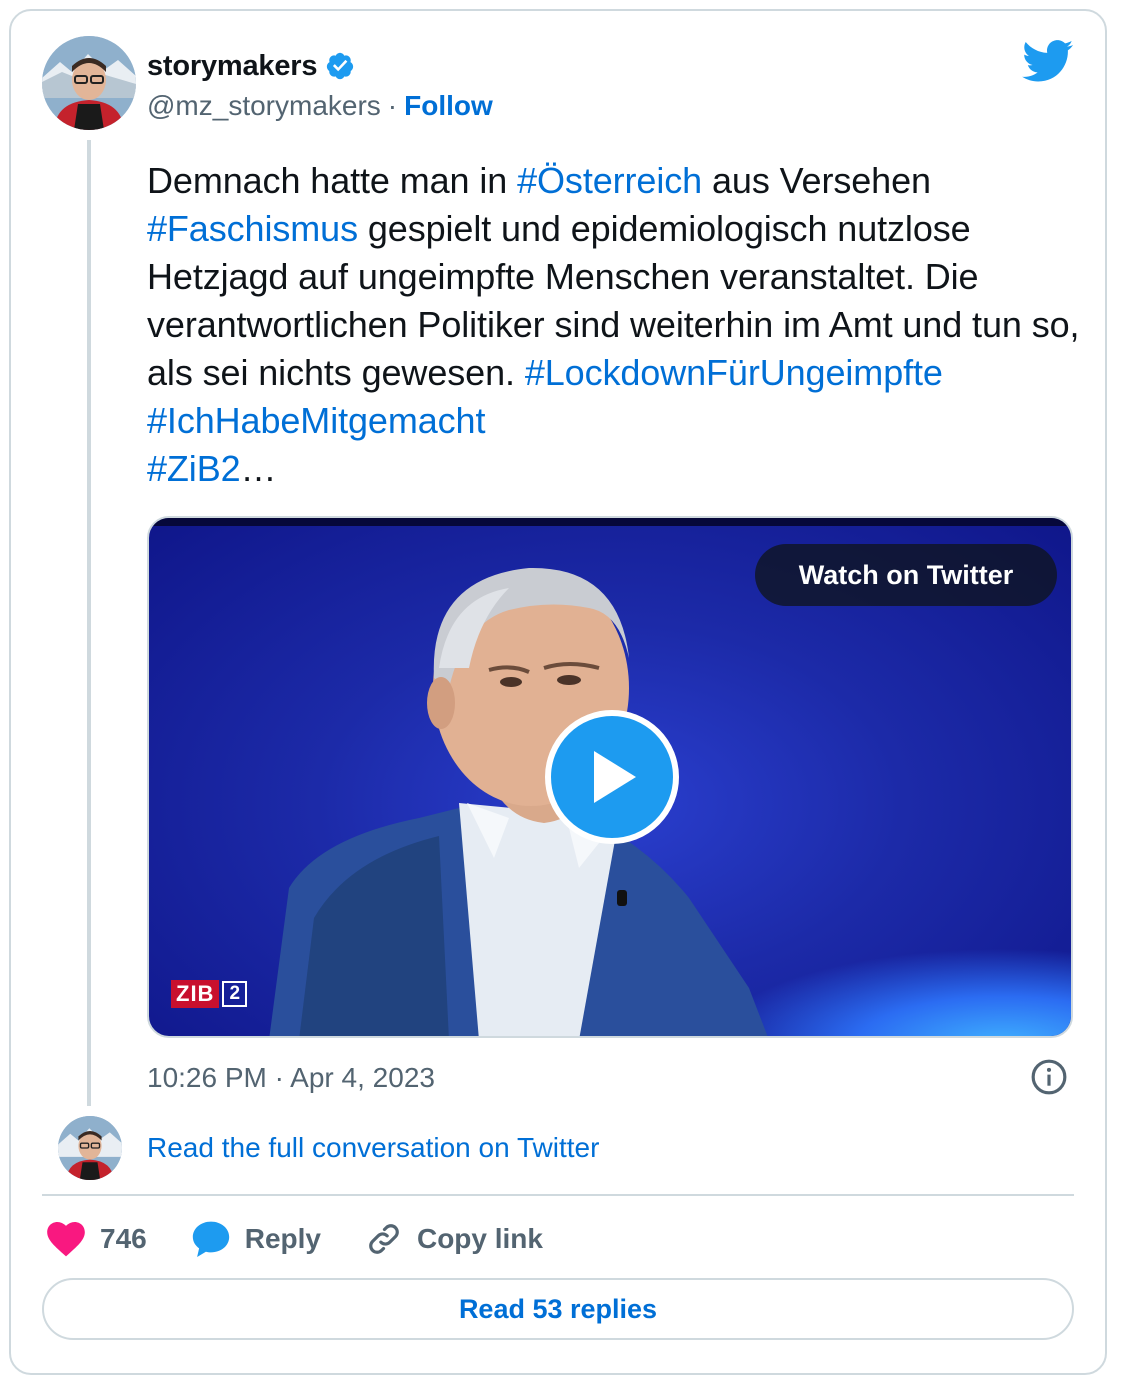  What do you see at coordinates (282, 1238) in the screenshot?
I see `reply-label: Reply` at bounding box center [282, 1238].